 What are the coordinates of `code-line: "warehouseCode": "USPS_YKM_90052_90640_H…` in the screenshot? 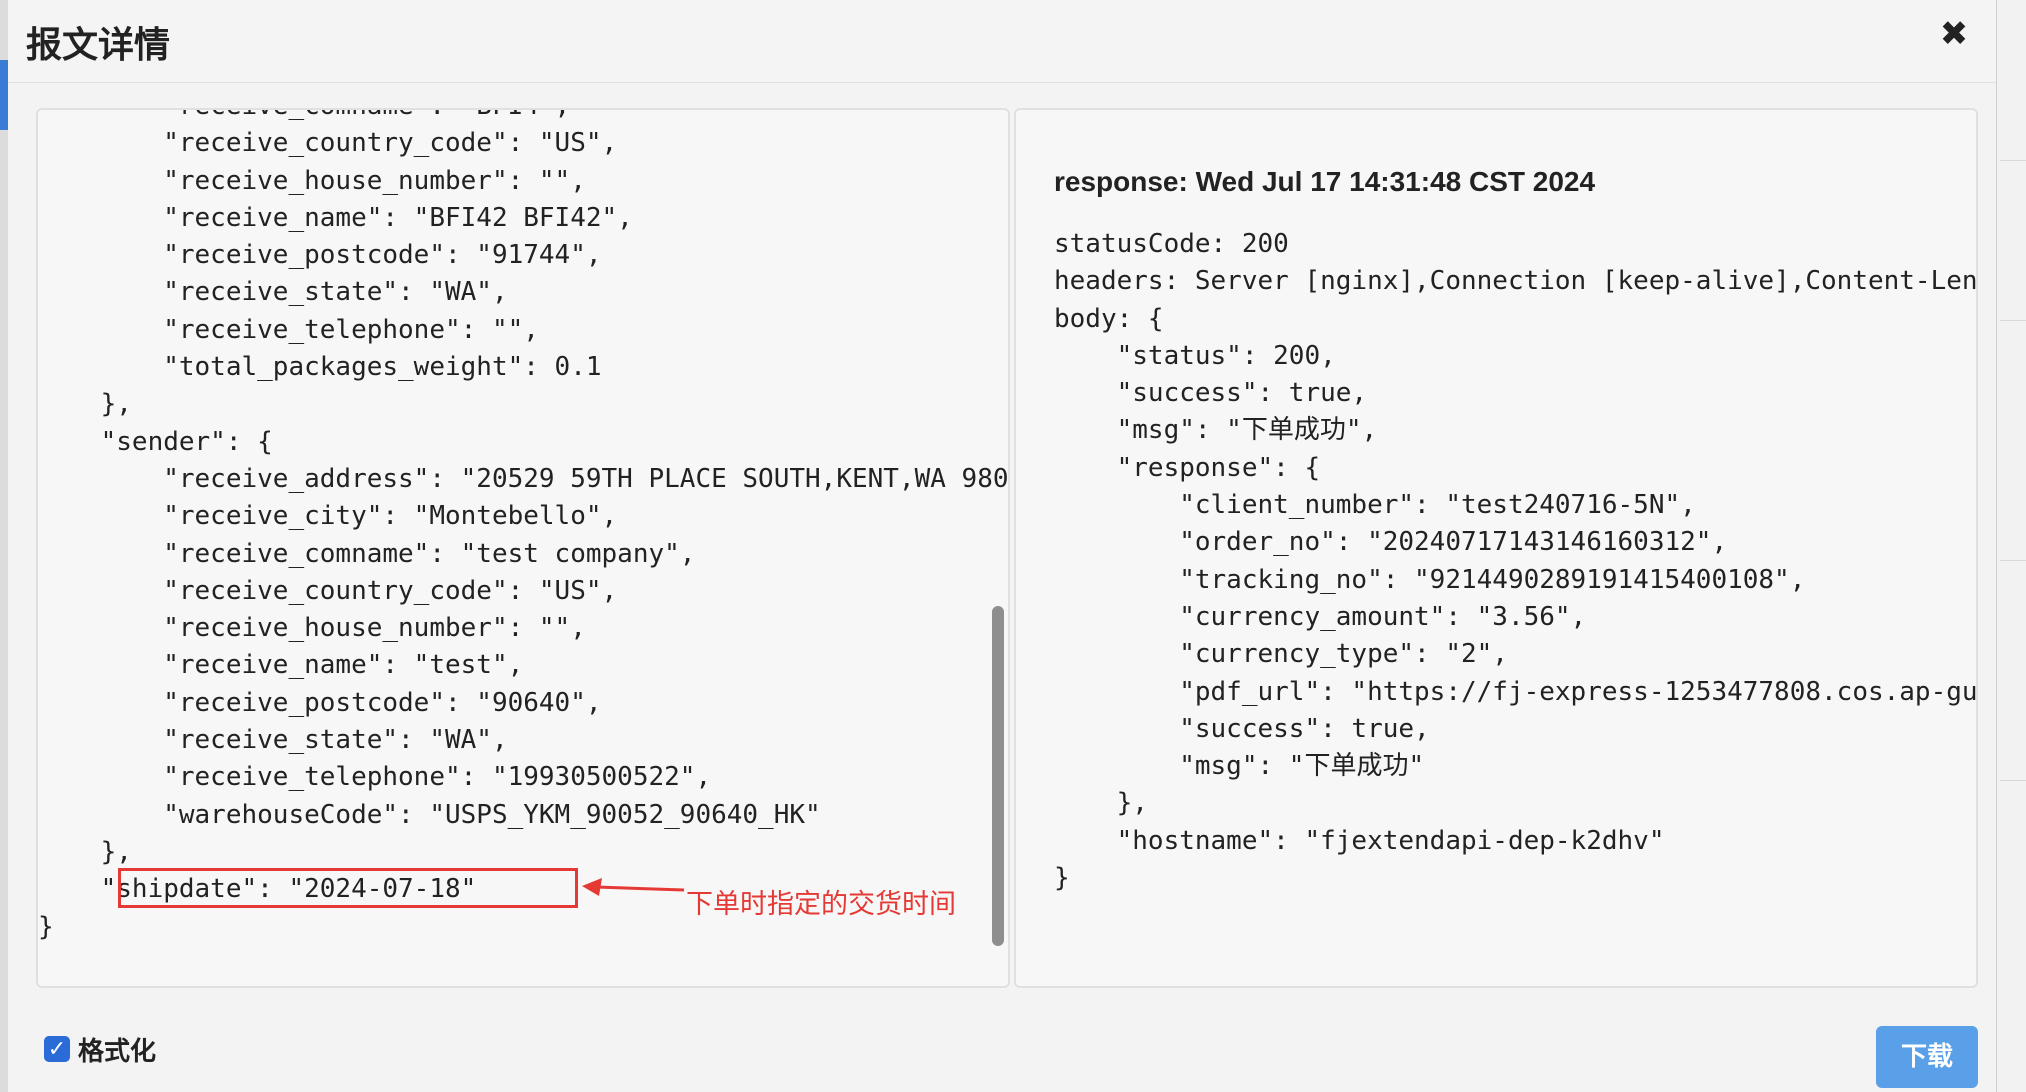 It's located at (429, 814).